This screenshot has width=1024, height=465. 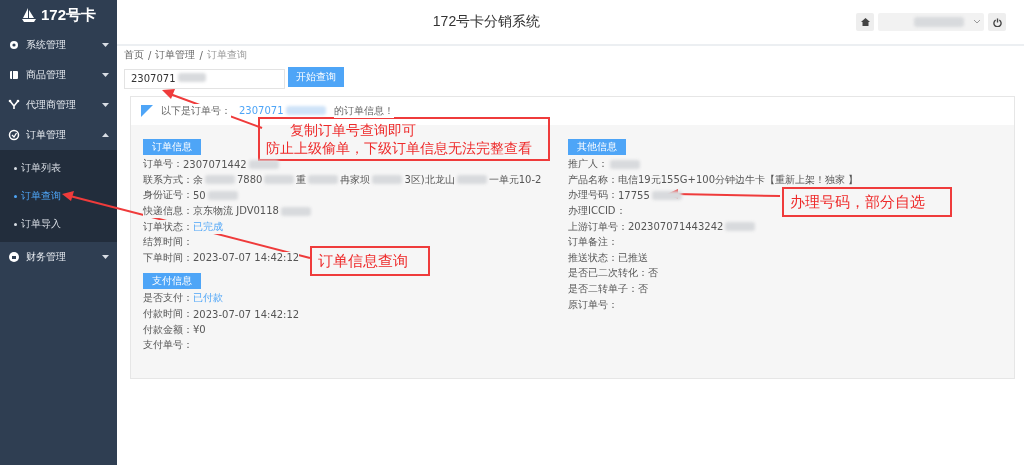 What do you see at coordinates (14, 75) in the screenshot?
I see `book-icon` at bounding box center [14, 75].